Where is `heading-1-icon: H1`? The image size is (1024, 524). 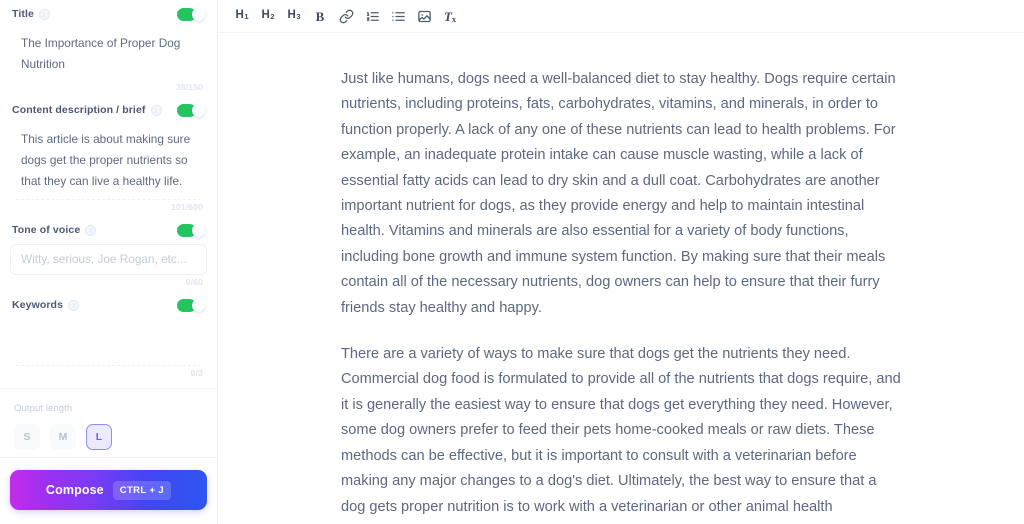 heading-1-icon: H1 is located at coordinates (242, 16).